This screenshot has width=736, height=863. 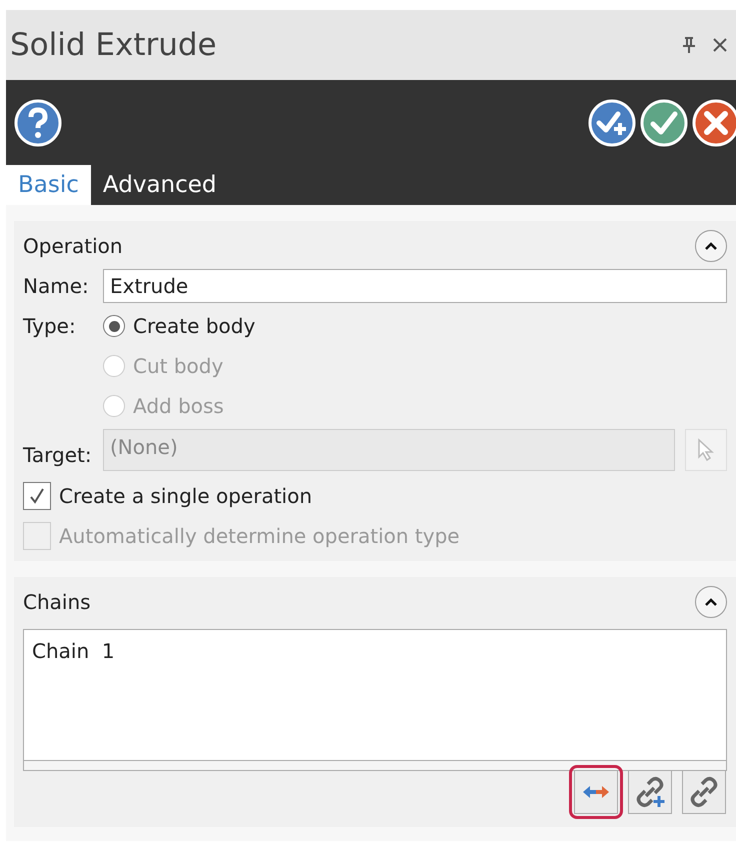 I want to click on check-icon, so click(x=37, y=496).